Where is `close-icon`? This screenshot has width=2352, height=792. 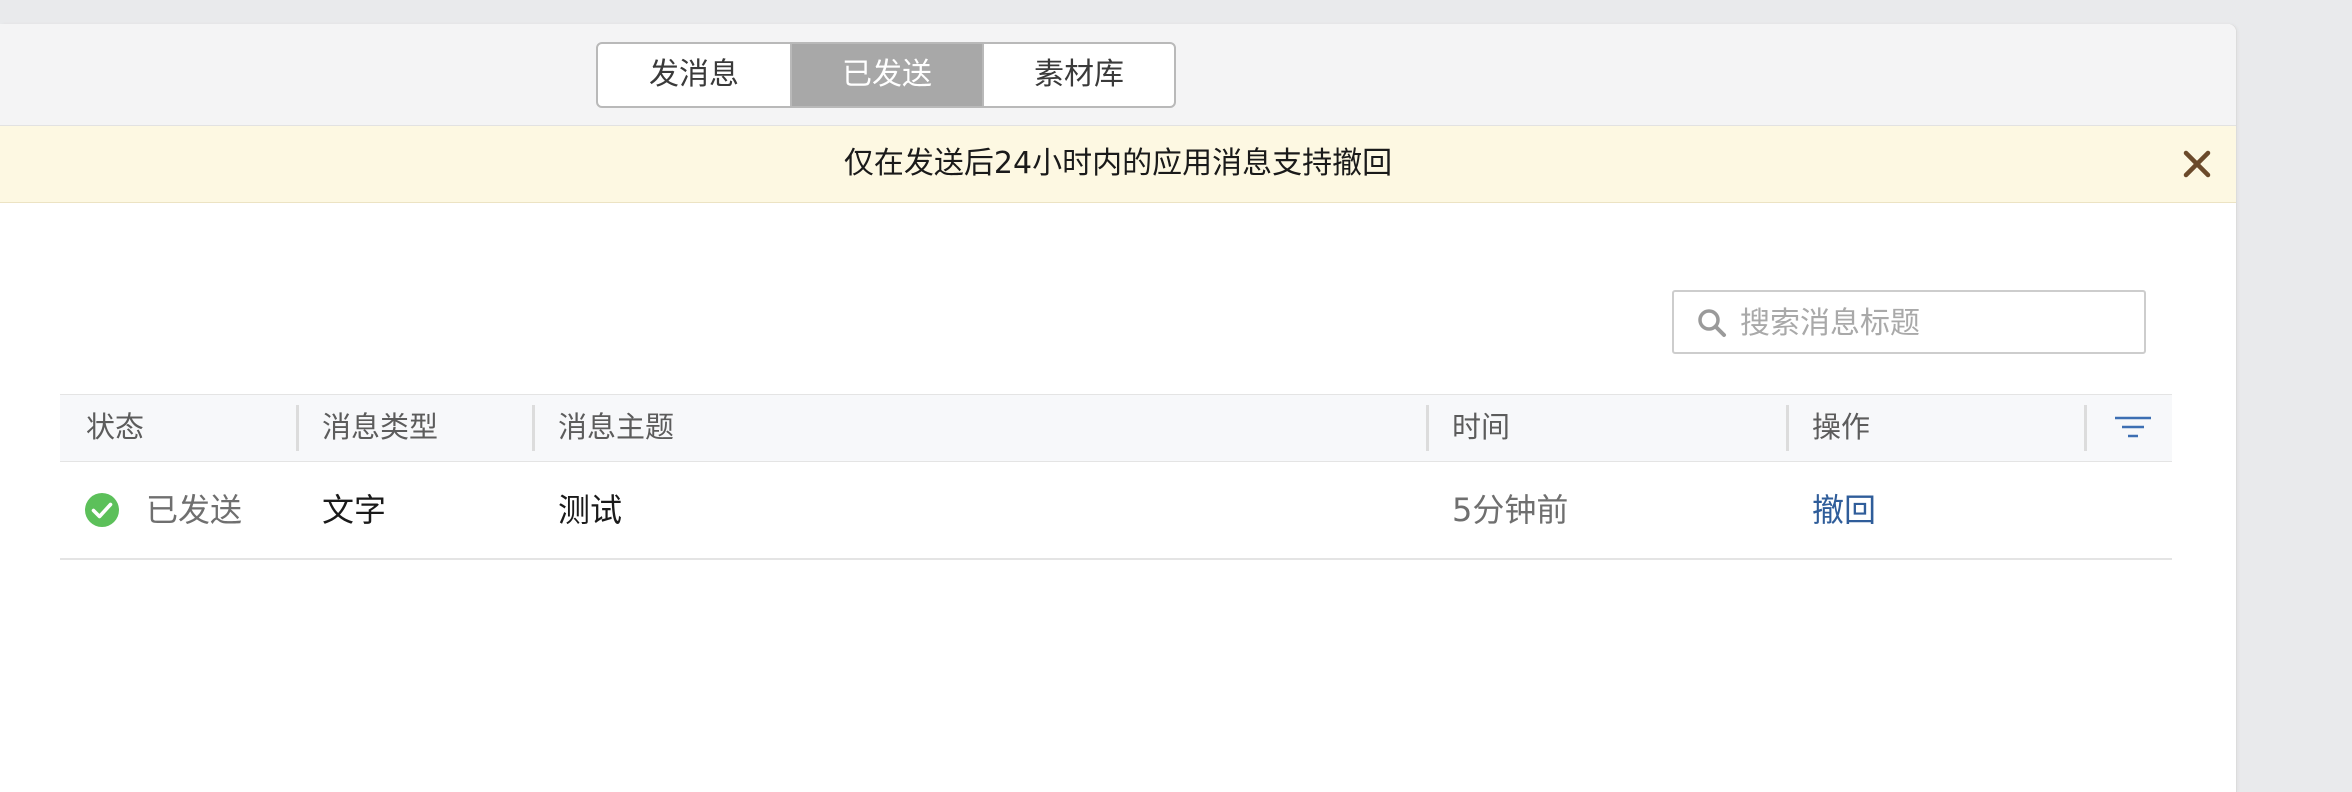
close-icon is located at coordinates (2197, 164).